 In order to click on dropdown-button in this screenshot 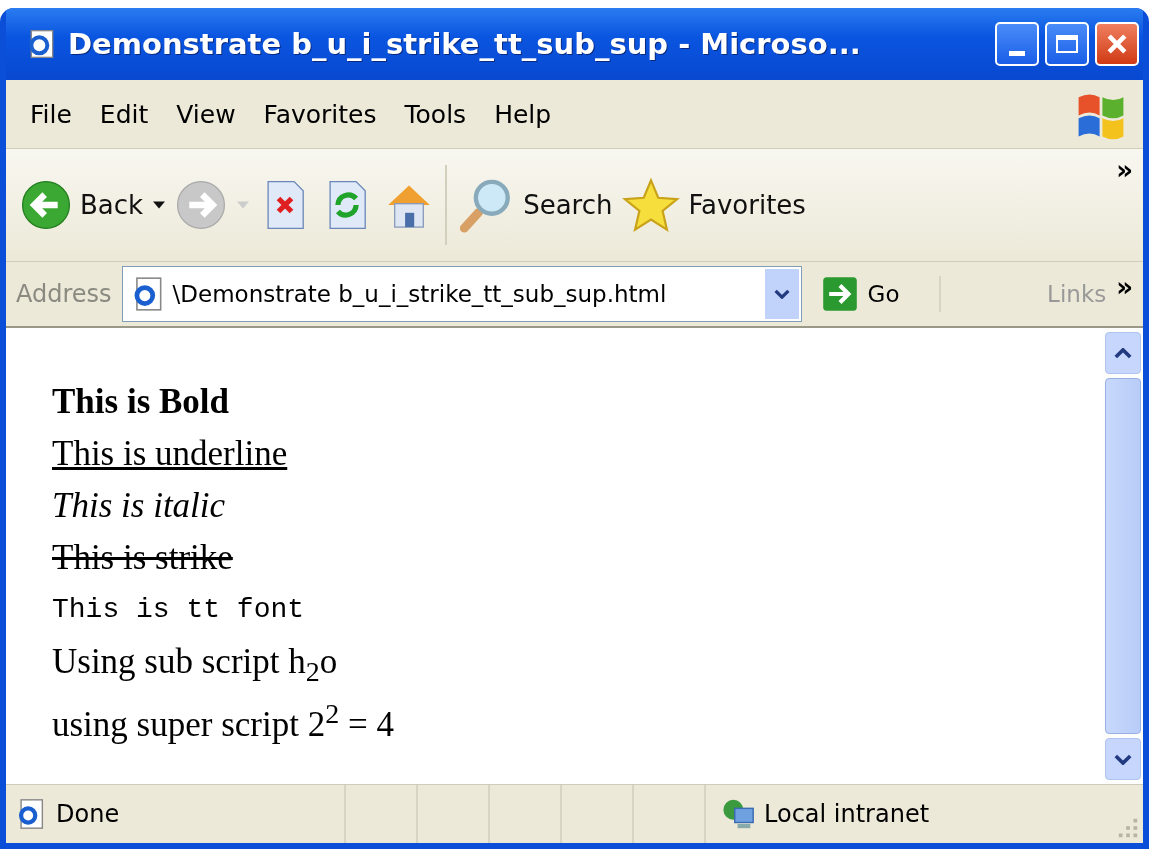, I will do `click(781, 294)`.